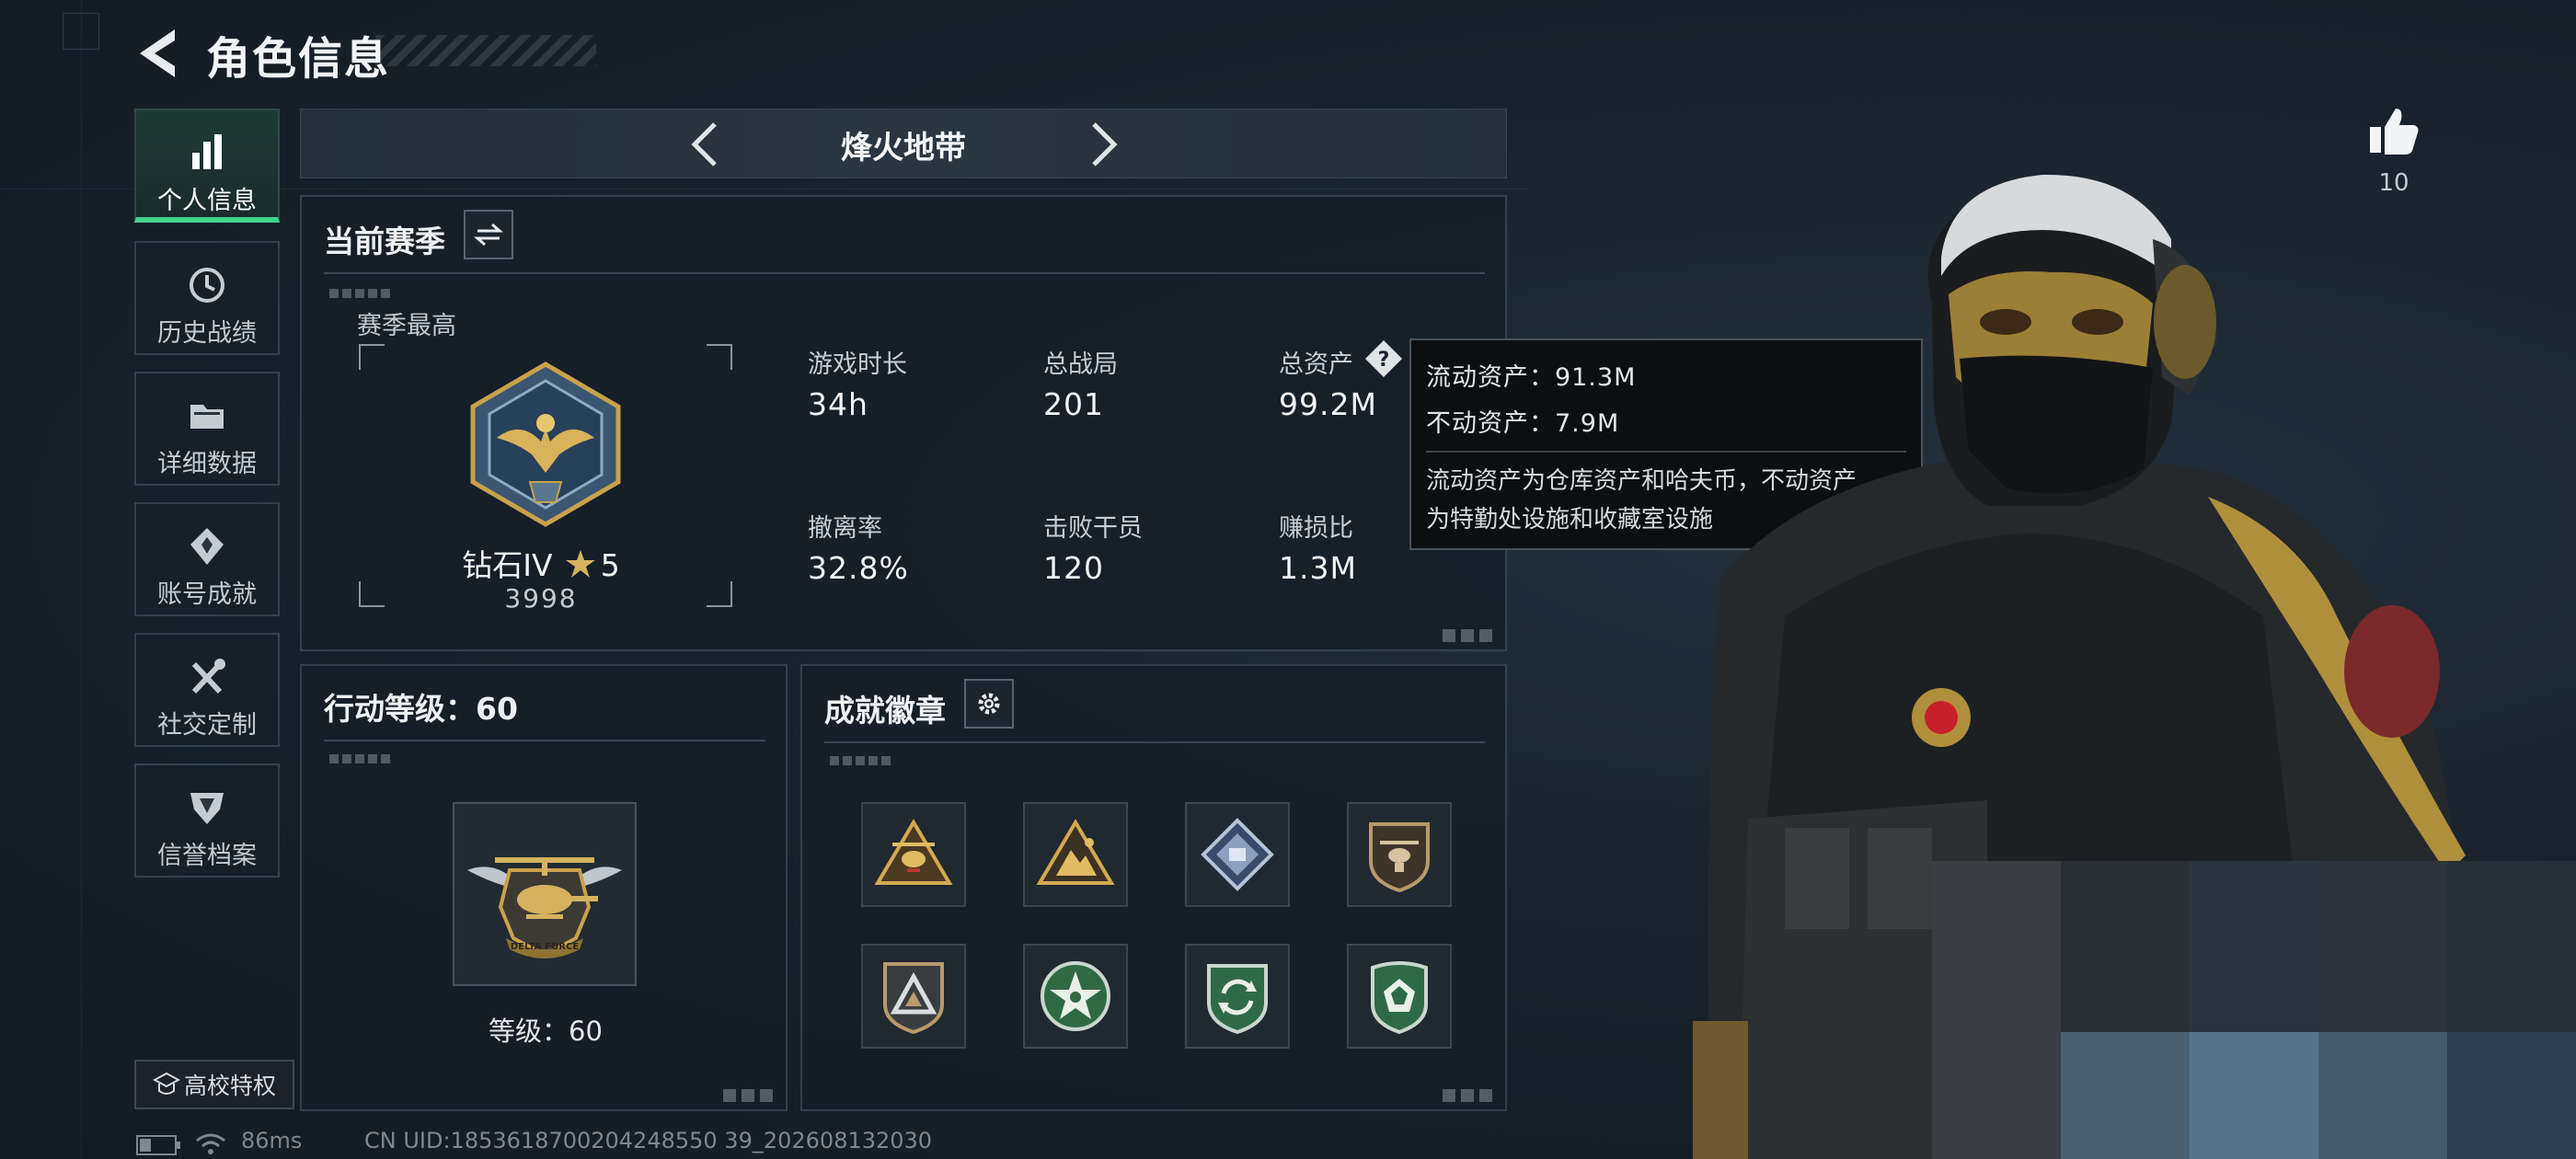 This screenshot has height=1159, width=2576. What do you see at coordinates (208, 676) in the screenshot?
I see `tools-icon` at bounding box center [208, 676].